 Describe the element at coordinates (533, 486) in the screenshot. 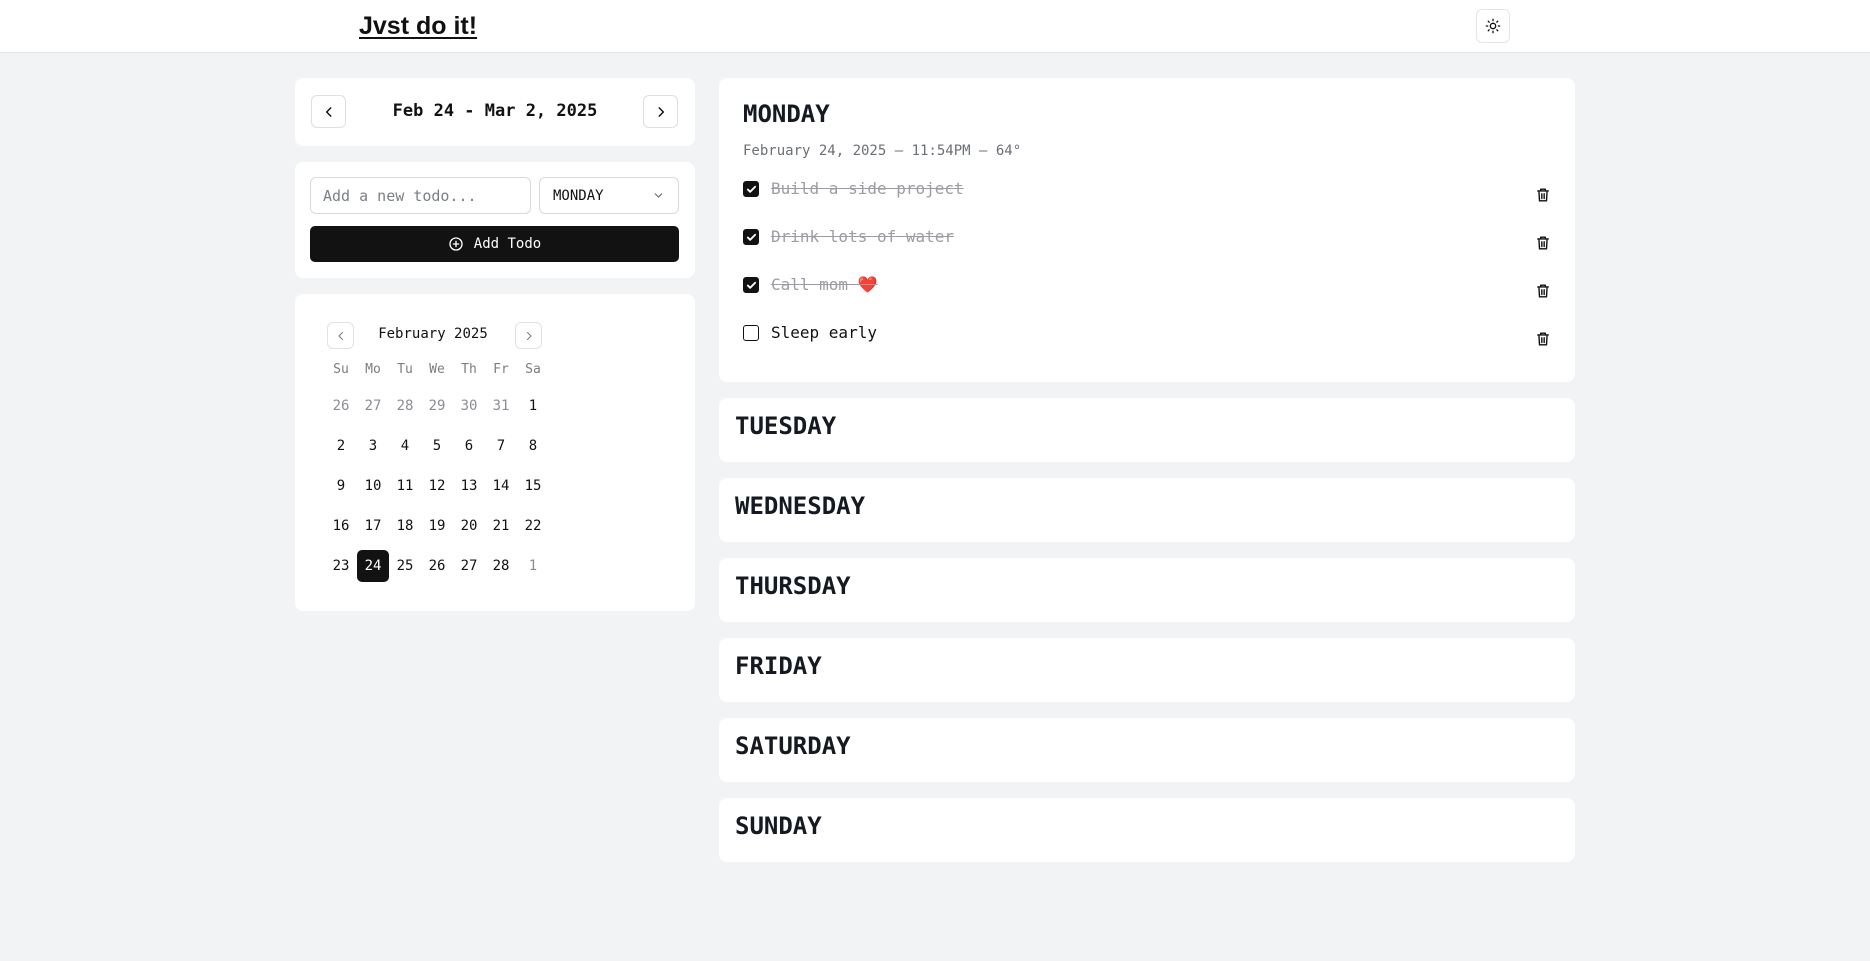

I see `calendar-day: 15` at that location.